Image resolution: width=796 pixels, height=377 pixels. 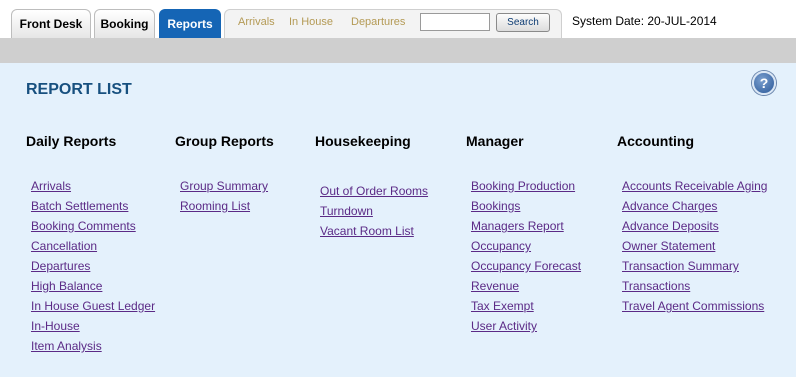 I want to click on report-link-occupancy-forecast: Occupancy Forecast, so click(x=526, y=266).